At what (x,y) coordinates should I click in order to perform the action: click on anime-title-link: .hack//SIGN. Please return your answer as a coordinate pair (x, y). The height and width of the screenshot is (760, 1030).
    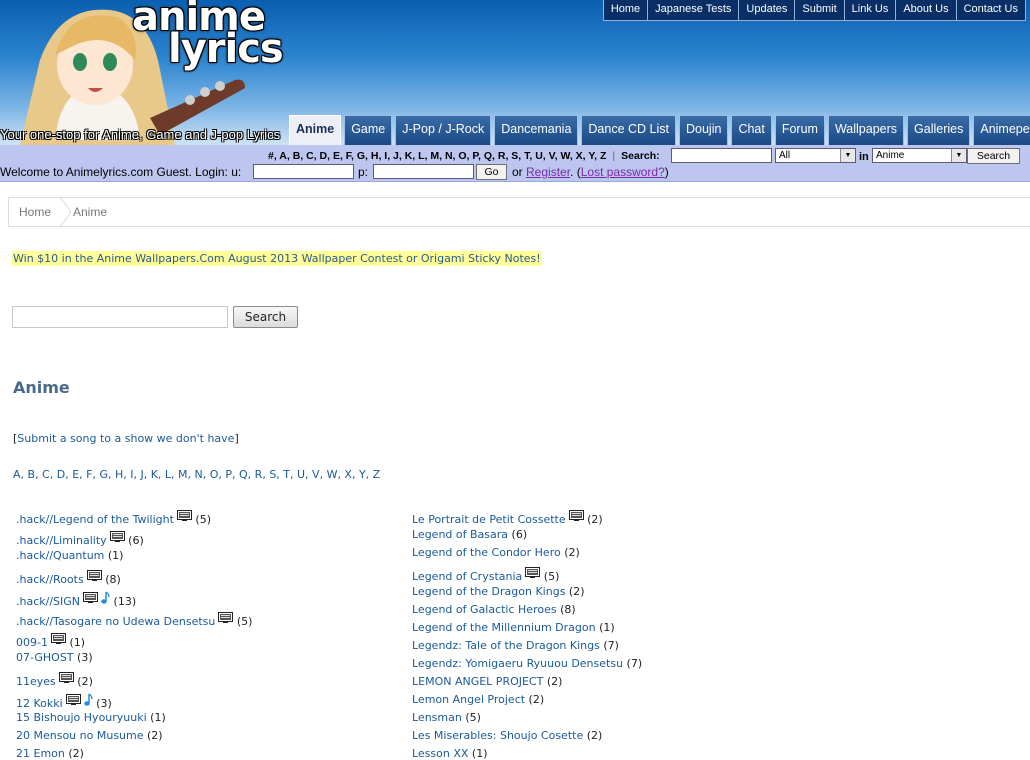
    Looking at the image, I should click on (48, 601).